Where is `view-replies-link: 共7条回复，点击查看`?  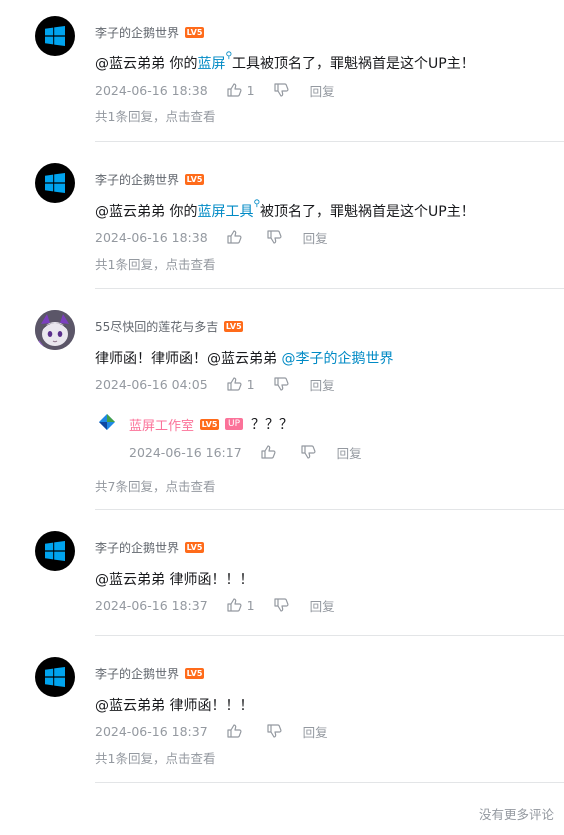 view-replies-link: 共7条回复，点击查看 is located at coordinates (155, 485).